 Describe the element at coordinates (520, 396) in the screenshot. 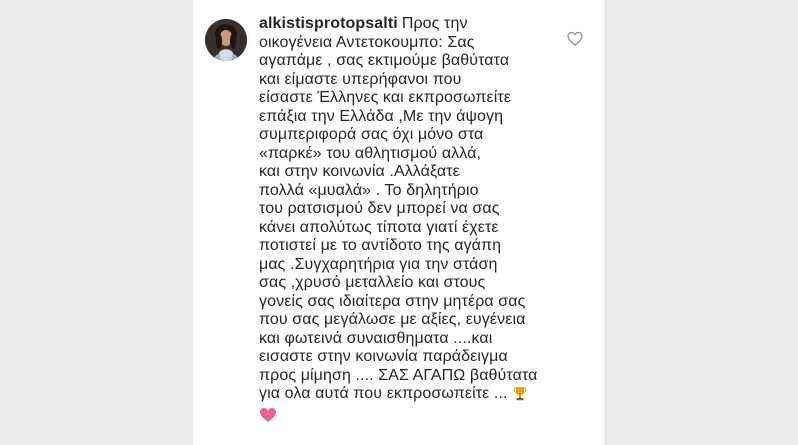

I see `trophy-emoji` at that location.